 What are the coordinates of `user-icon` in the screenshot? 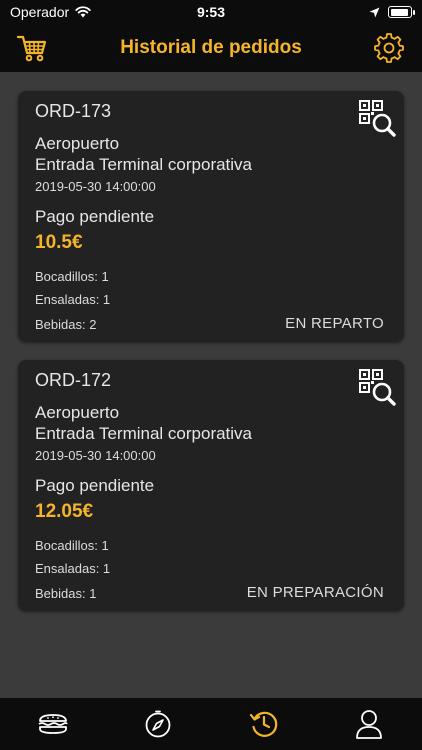 It's located at (369, 724).